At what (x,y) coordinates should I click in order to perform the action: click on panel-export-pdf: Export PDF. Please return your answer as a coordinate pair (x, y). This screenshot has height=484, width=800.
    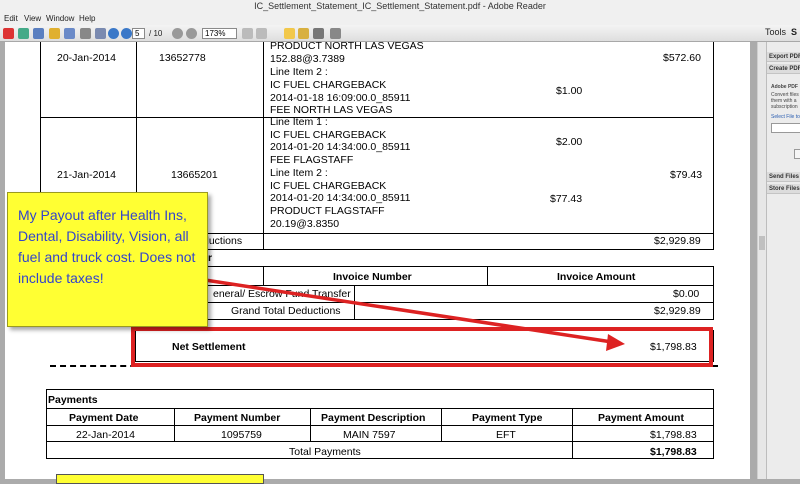
    Looking at the image, I should click on (783, 57).